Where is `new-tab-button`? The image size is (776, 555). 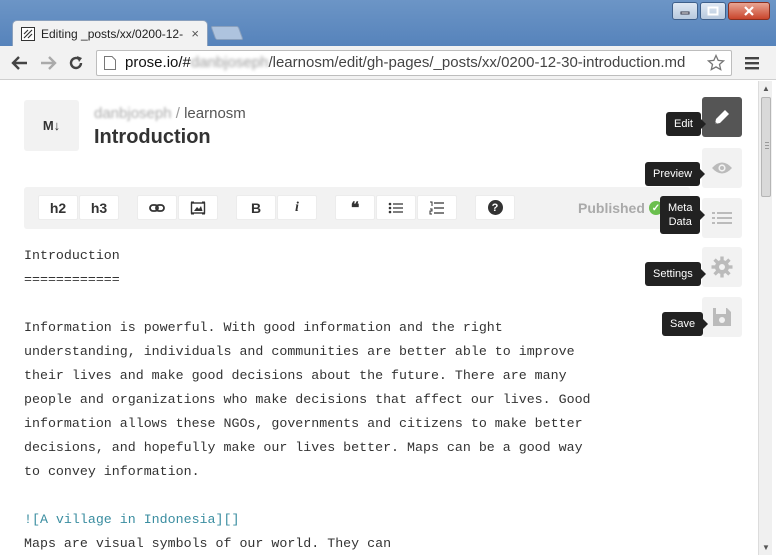 new-tab-button is located at coordinates (227, 33).